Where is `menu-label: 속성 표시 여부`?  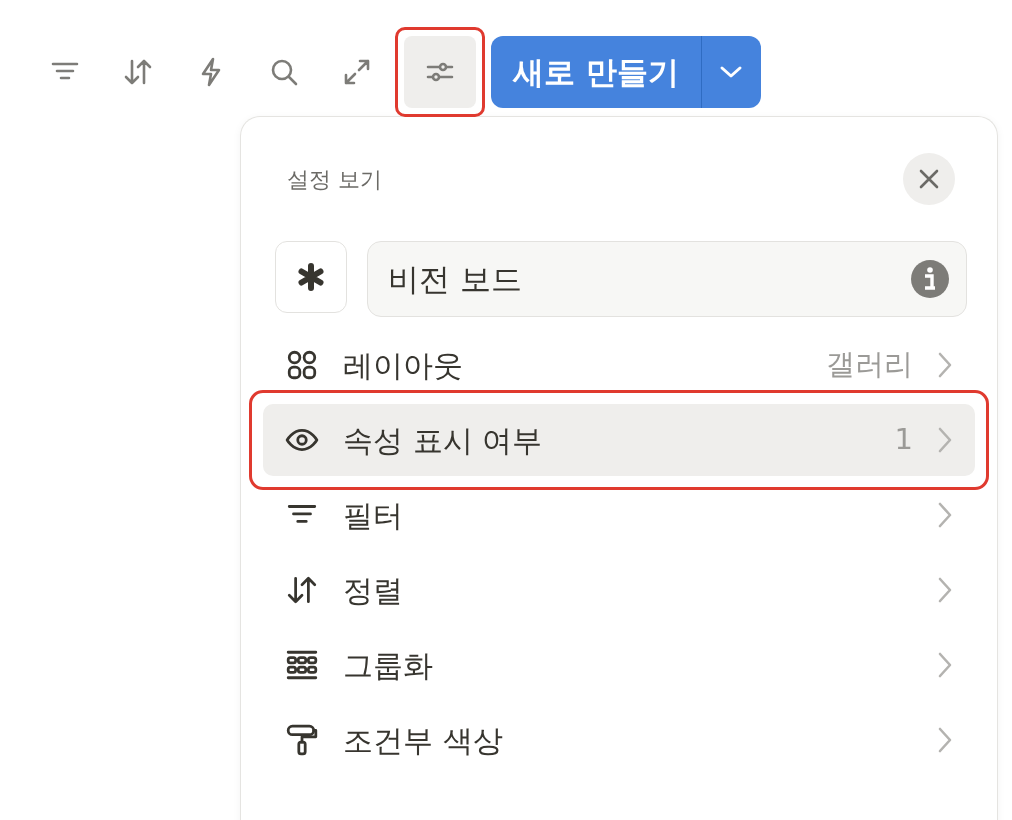
menu-label: 속성 표시 여부 is located at coordinates (443, 440).